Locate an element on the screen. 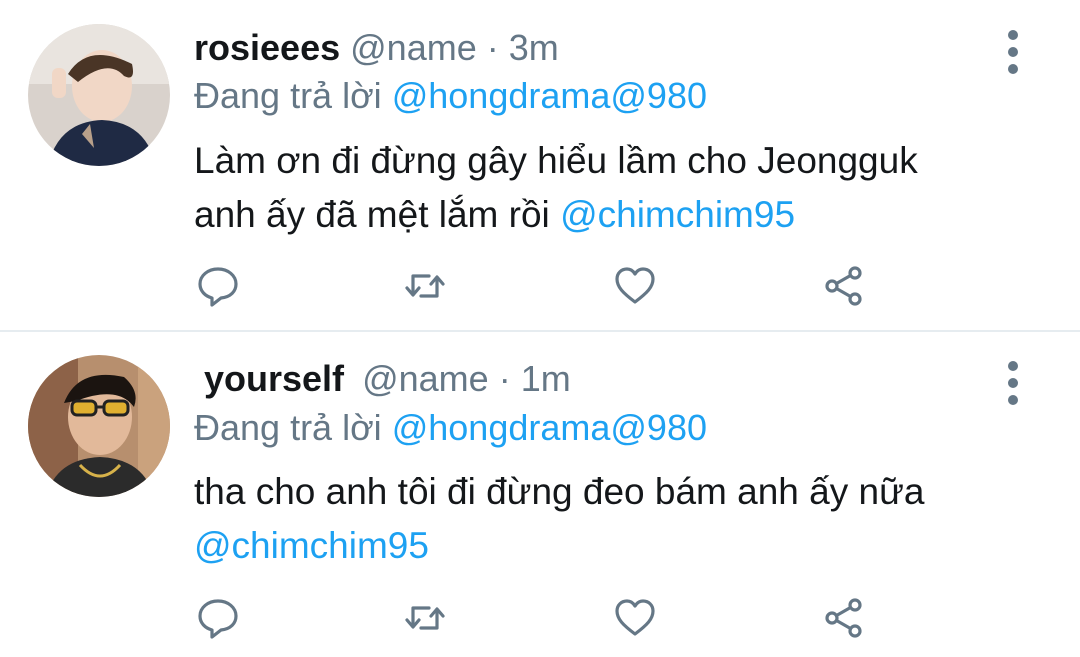 This screenshot has height=657, width=1080. tweet-header: yourself @name · 1m is located at coordinates (387, 379).